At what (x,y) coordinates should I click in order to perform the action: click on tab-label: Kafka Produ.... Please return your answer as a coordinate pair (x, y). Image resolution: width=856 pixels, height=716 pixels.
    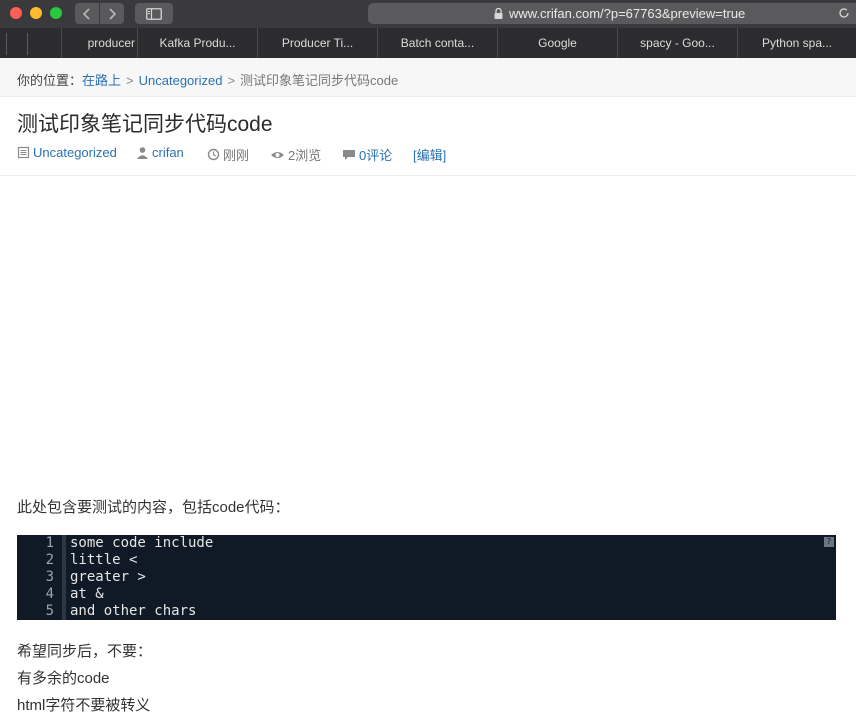
    Looking at the image, I should click on (197, 43).